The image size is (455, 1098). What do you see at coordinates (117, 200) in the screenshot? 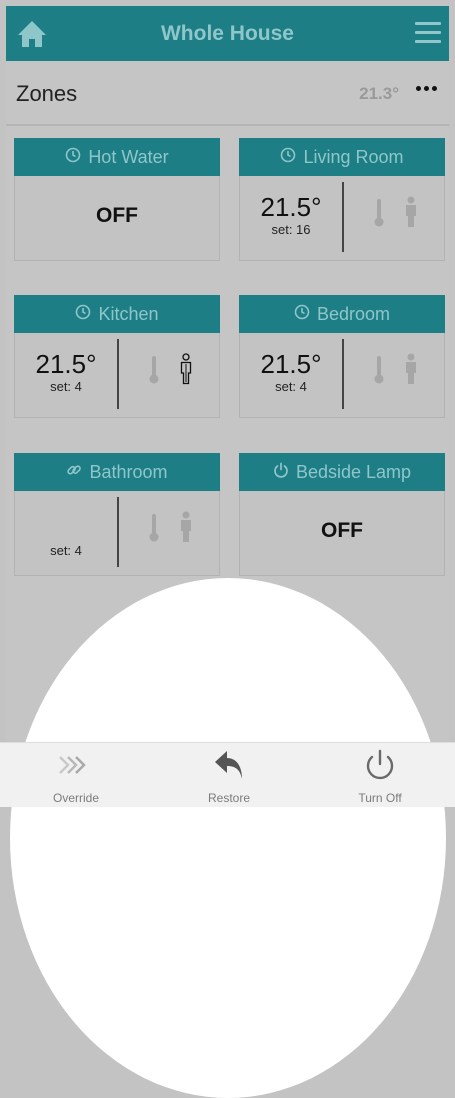
I see `zone-card-hot-water: Hot Water OFF` at bounding box center [117, 200].